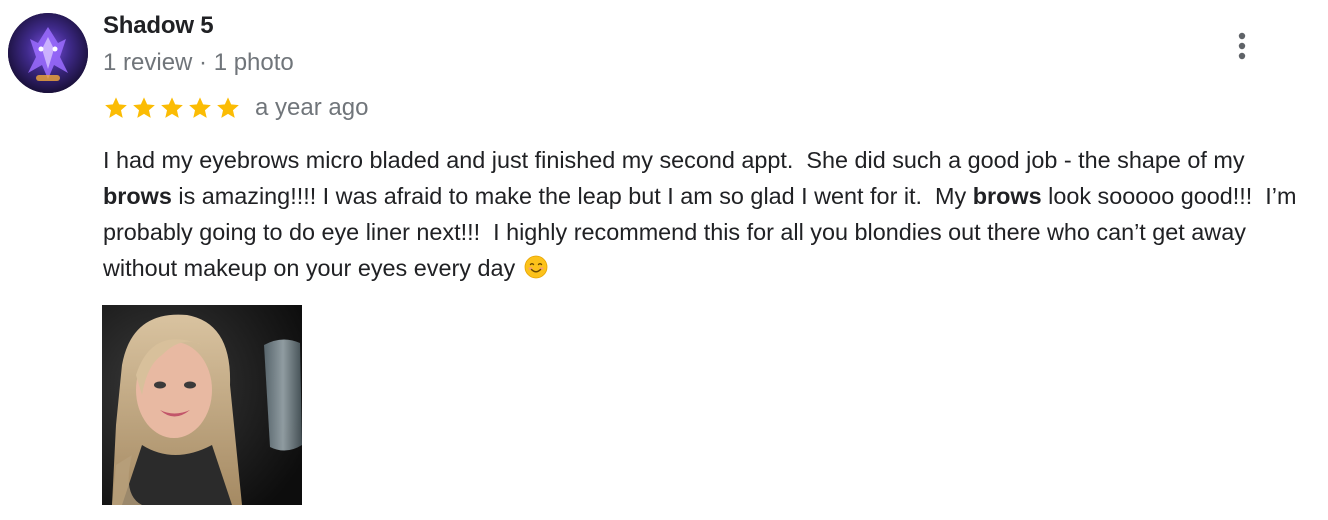  What do you see at coordinates (536, 267) in the screenshot?
I see `smiling-face-icon` at bounding box center [536, 267].